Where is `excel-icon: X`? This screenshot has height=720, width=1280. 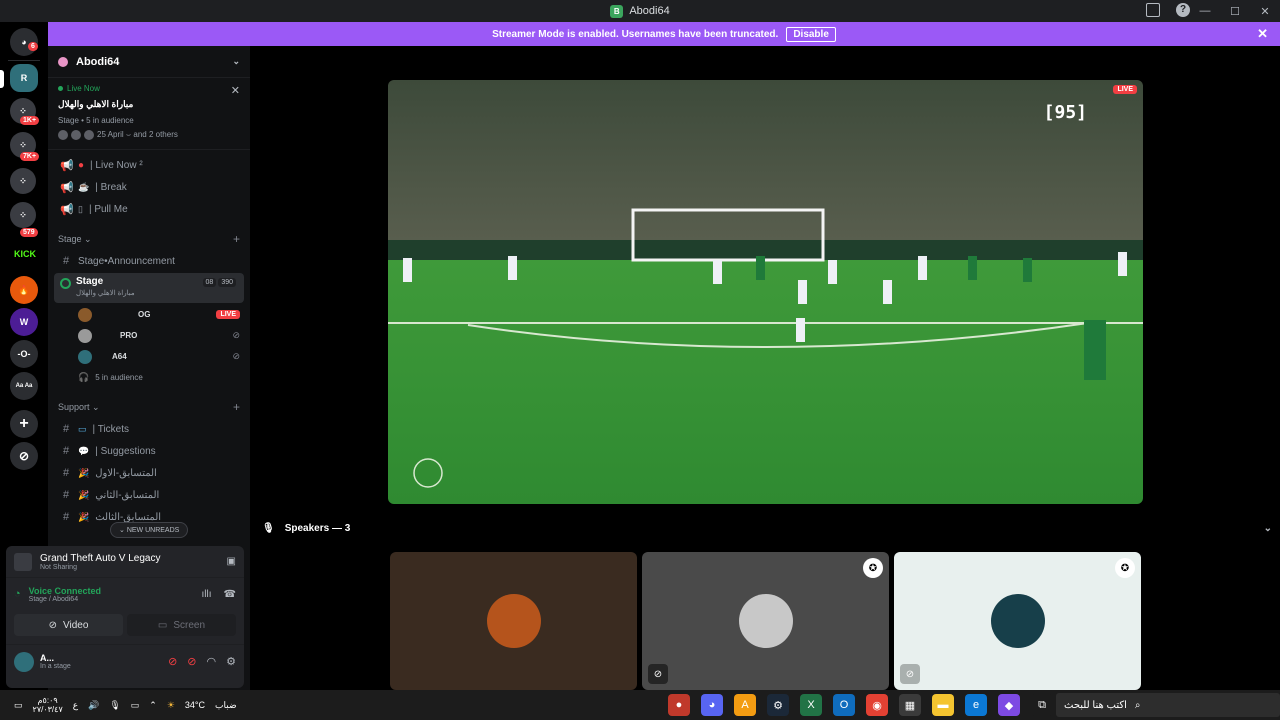 excel-icon: X is located at coordinates (811, 705).